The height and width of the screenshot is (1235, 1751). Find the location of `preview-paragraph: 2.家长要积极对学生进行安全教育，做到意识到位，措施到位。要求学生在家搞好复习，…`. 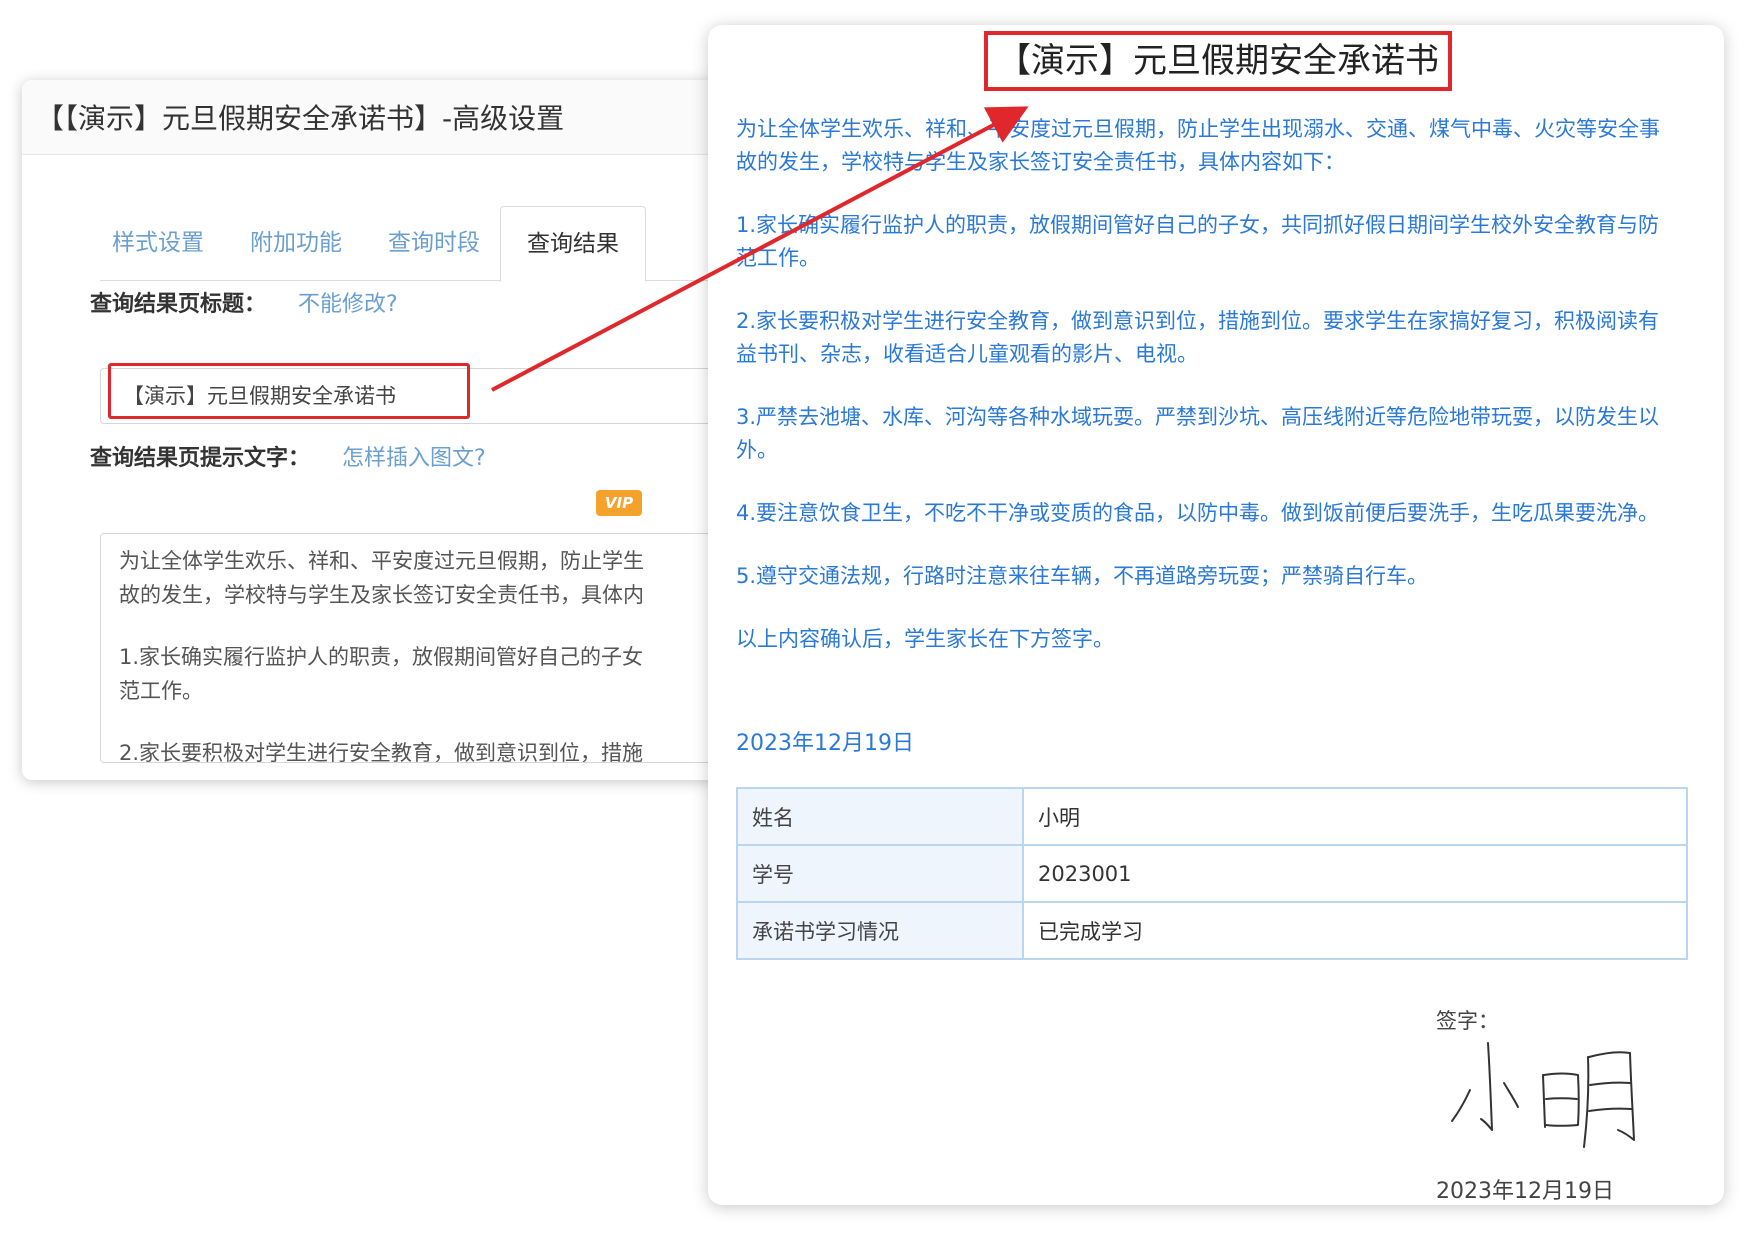

preview-paragraph: 2.家长要积极对学生进行安全教育，做到意识到位，措施到位。要求学生在家搞好复习，… is located at coordinates (1198, 337).